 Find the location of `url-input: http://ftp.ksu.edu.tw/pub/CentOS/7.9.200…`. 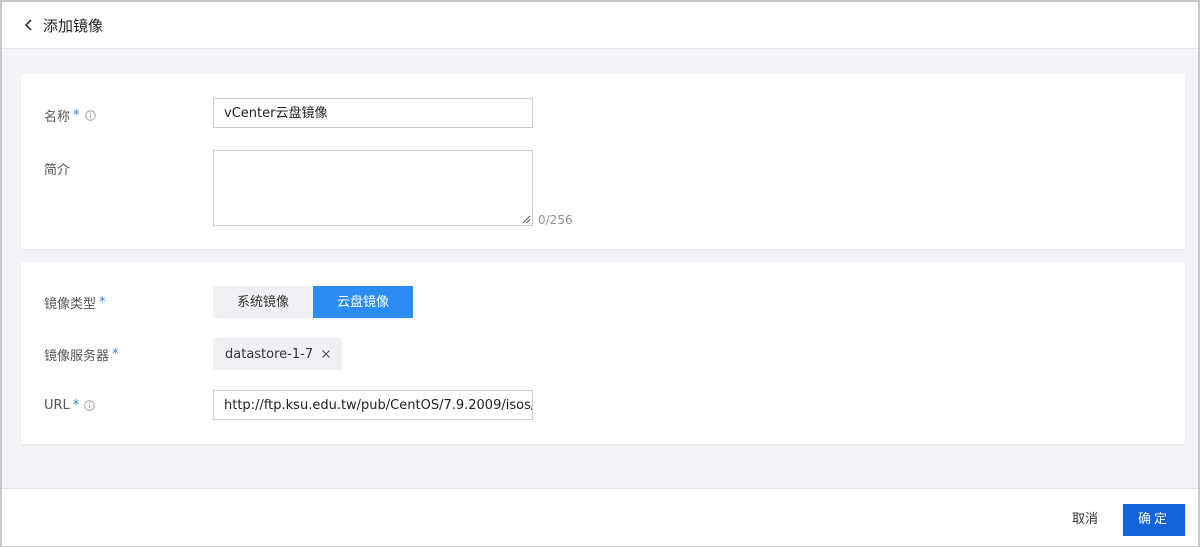

url-input: http://ftp.ksu.edu.tw/pub/CentOS/7.9.200… is located at coordinates (373, 405).